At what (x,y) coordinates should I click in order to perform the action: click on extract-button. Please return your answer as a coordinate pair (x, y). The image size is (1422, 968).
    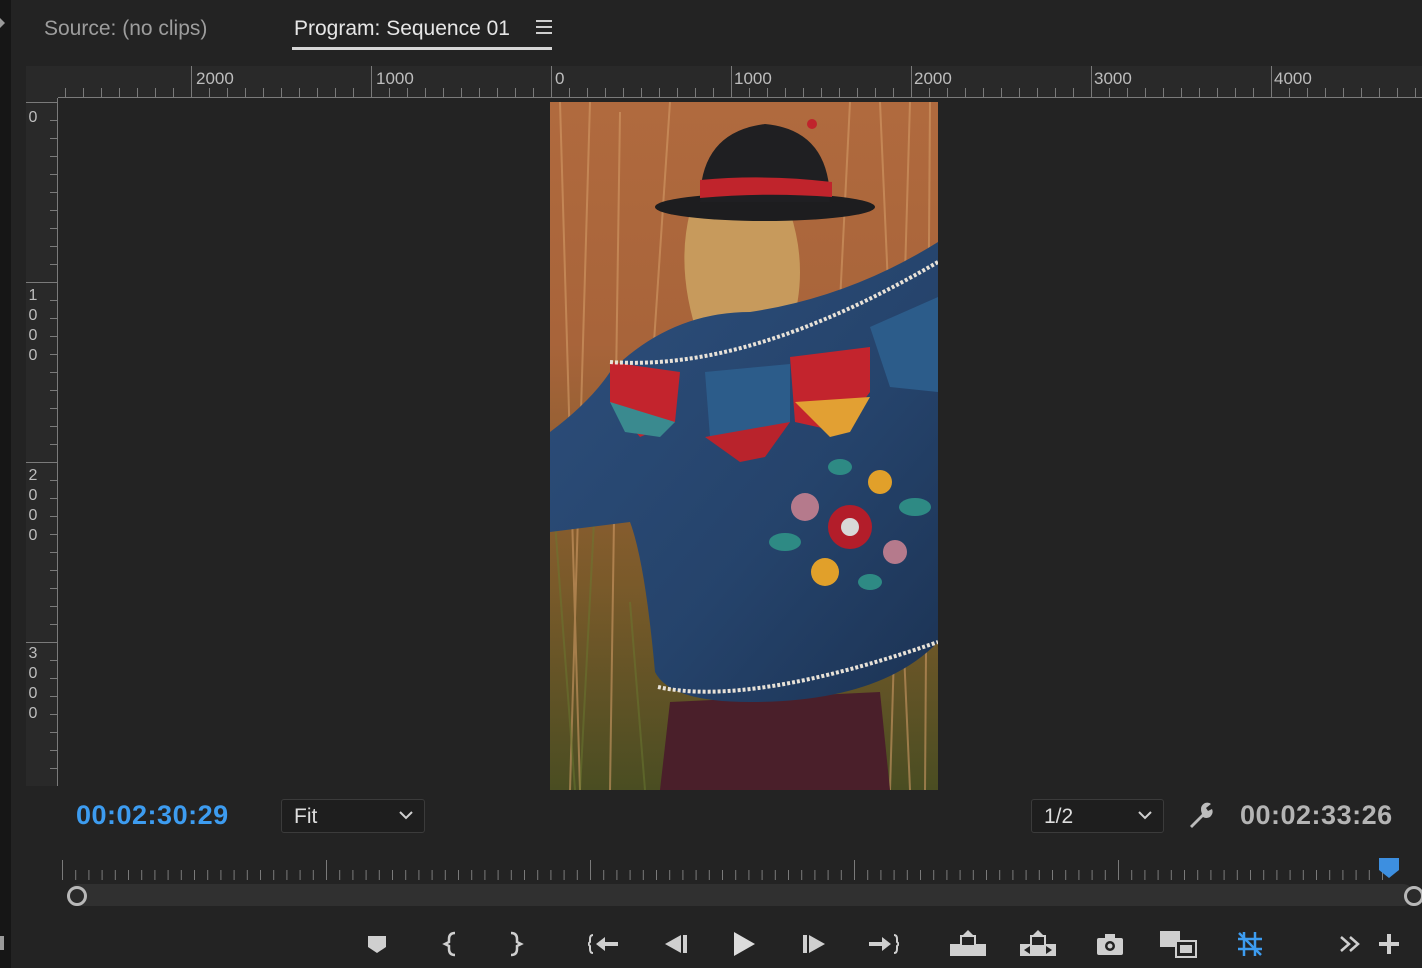
    Looking at the image, I should click on (1038, 944).